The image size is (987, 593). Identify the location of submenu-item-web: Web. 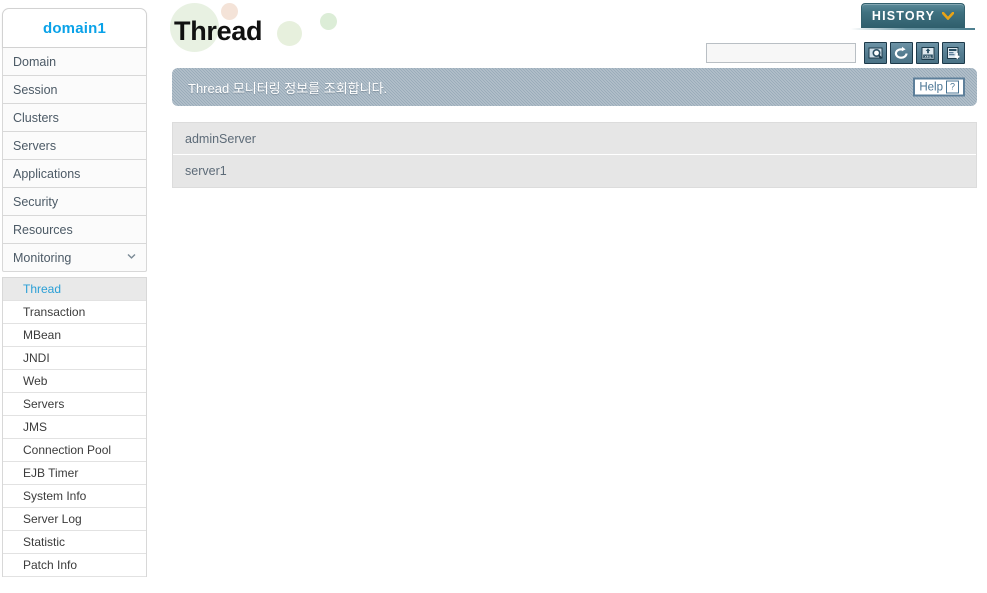
(74, 381).